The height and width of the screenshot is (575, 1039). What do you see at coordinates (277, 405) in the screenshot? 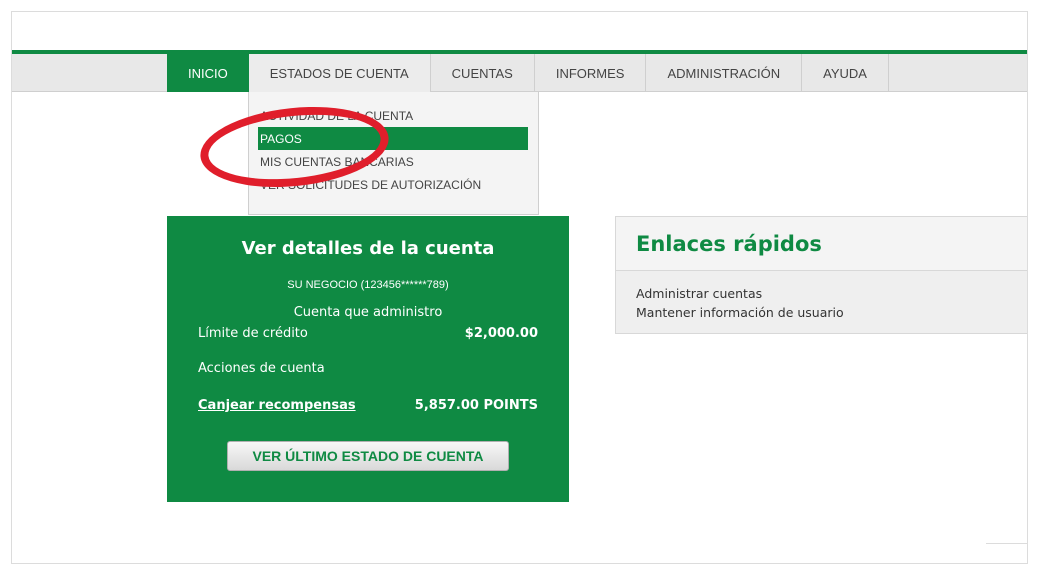
I see `redeem-rewards-link: Canjear recompensas` at bounding box center [277, 405].